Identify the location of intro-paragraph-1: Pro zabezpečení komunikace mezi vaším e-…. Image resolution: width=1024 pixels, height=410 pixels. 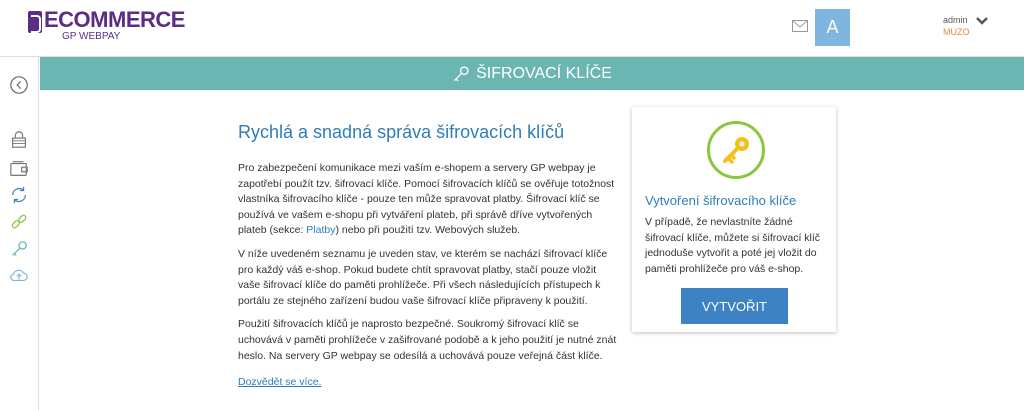
(426, 199).